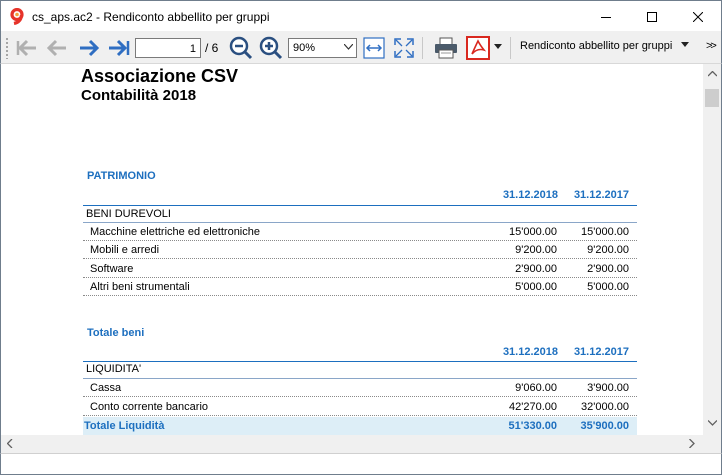  Describe the element at coordinates (304, 48) in the screenshot. I see `zoom-value: 90%` at that location.